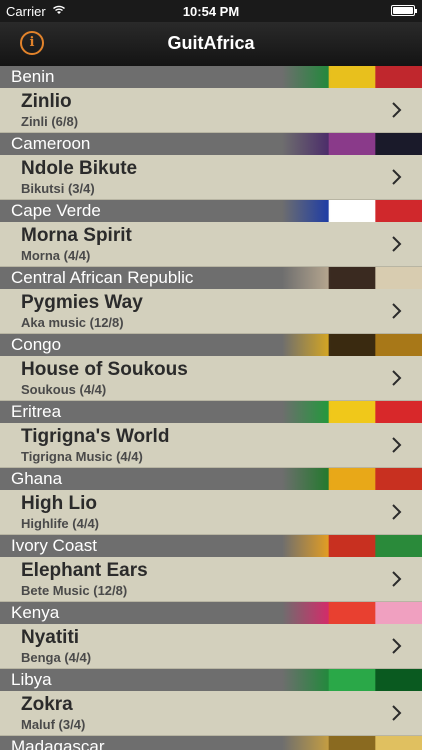 The image size is (422, 750). I want to click on song-style: Zinli (6/8), so click(50, 121).